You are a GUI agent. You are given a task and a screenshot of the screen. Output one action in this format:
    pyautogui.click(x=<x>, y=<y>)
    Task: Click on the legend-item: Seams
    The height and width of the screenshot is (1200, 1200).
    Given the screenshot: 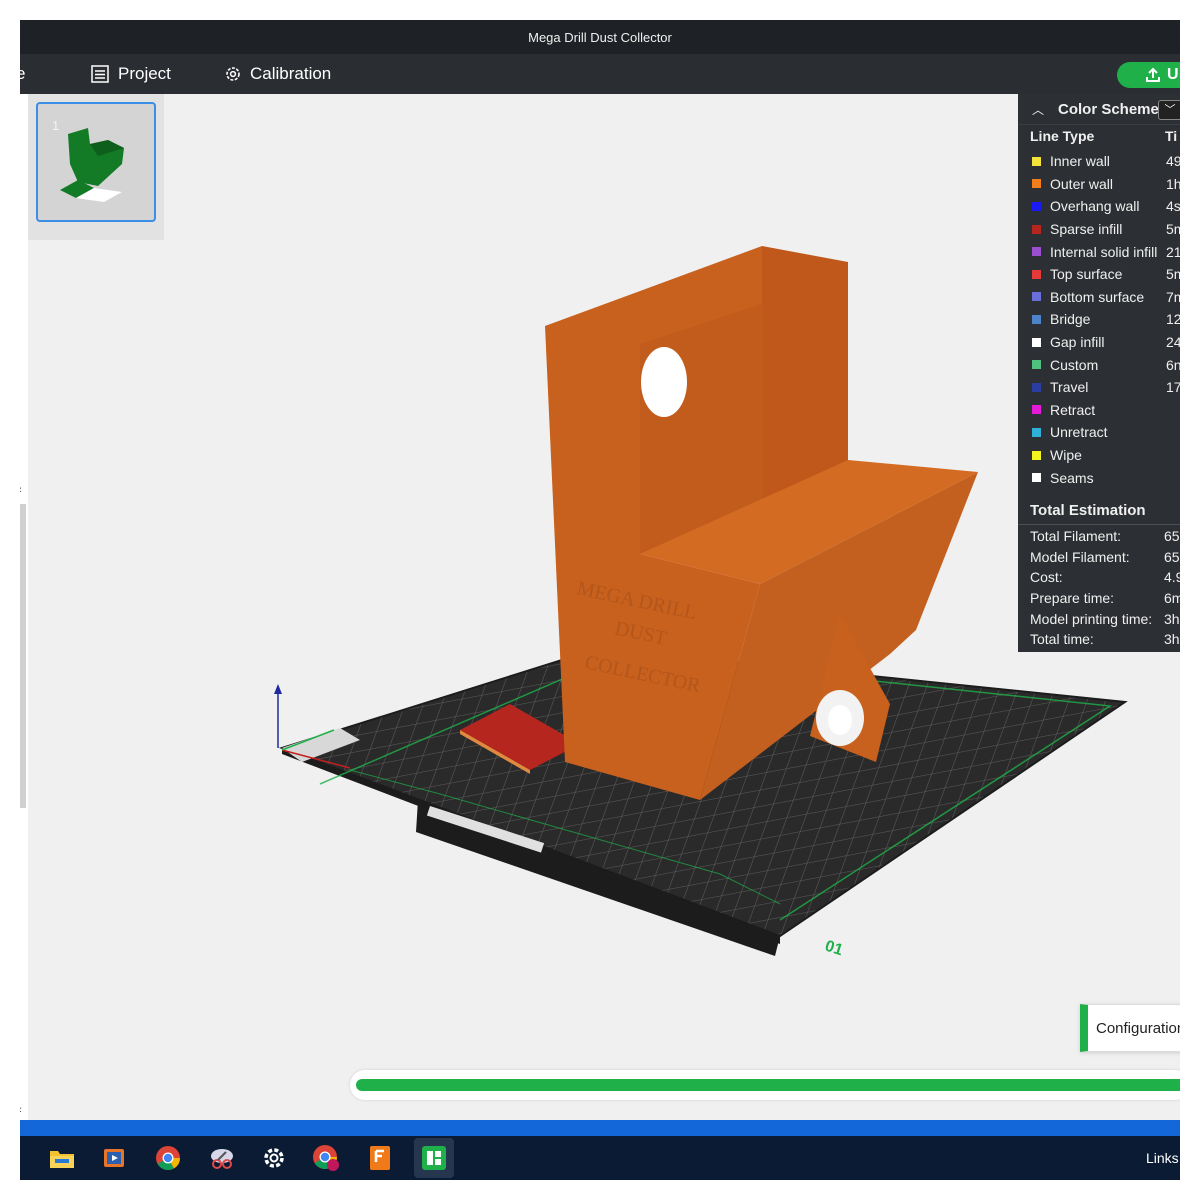 What is the action you would take?
    pyautogui.click(x=1099, y=477)
    